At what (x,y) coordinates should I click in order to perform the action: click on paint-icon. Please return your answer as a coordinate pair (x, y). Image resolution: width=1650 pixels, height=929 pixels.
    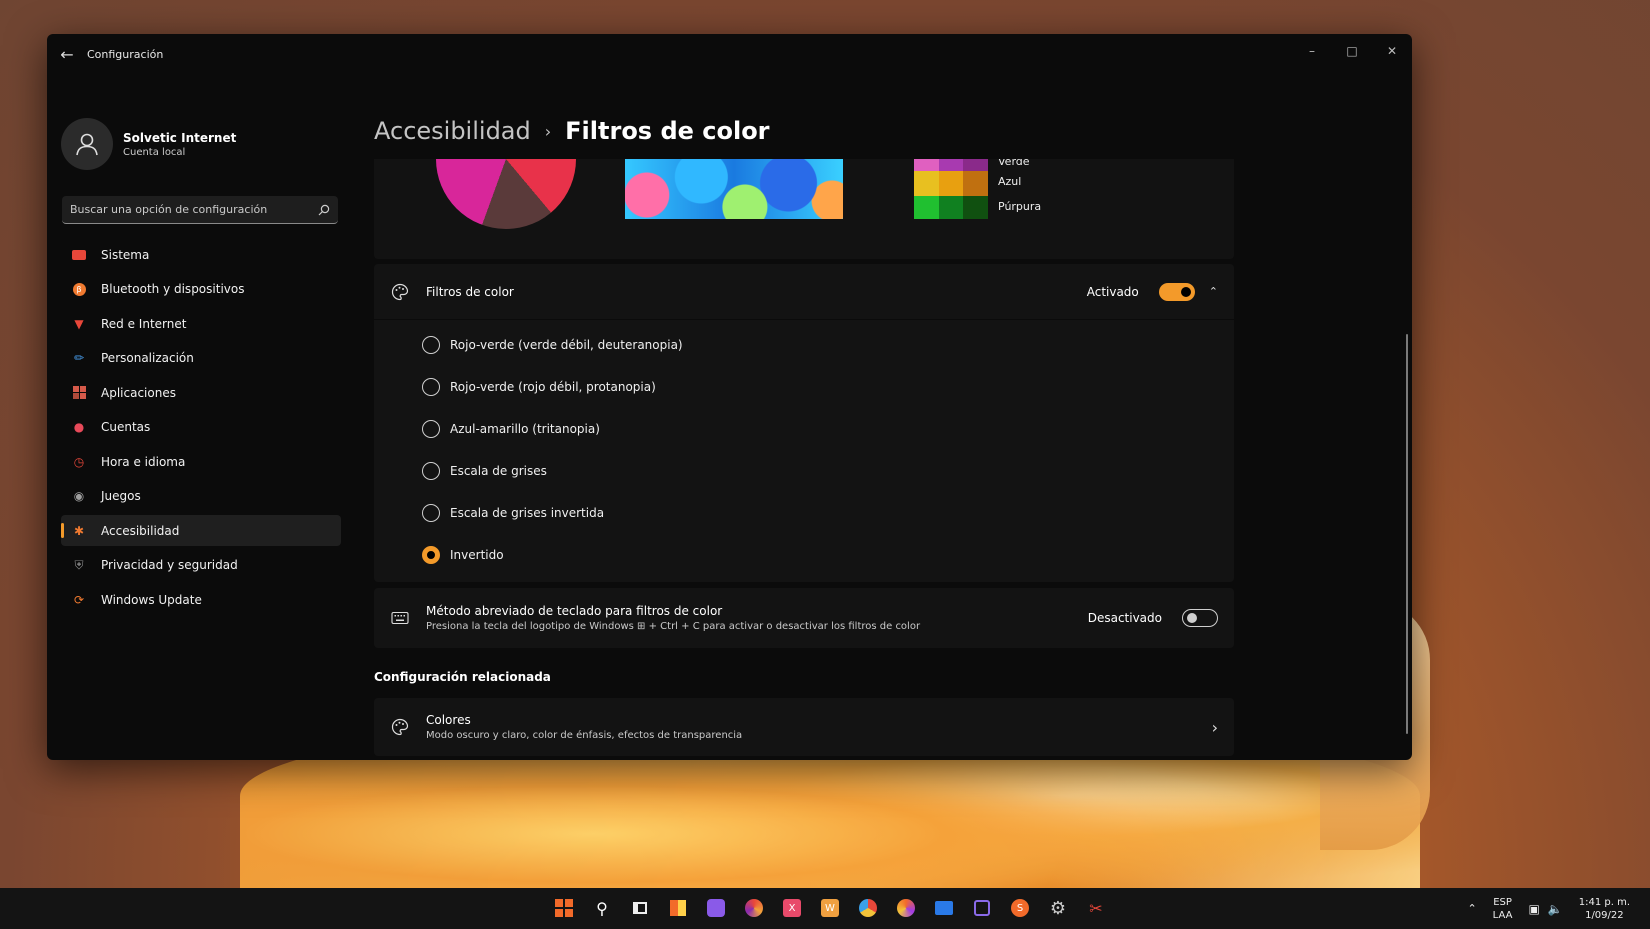
    Looking at the image, I should click on (982, 908).